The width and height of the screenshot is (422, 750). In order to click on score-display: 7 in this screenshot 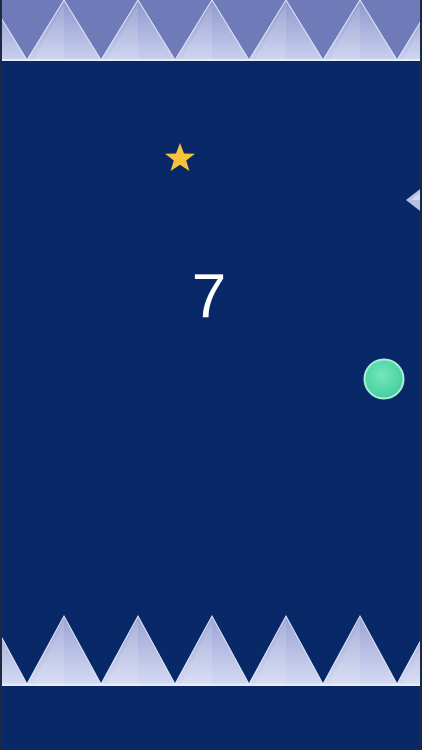, I will do `click(209, 296)`.